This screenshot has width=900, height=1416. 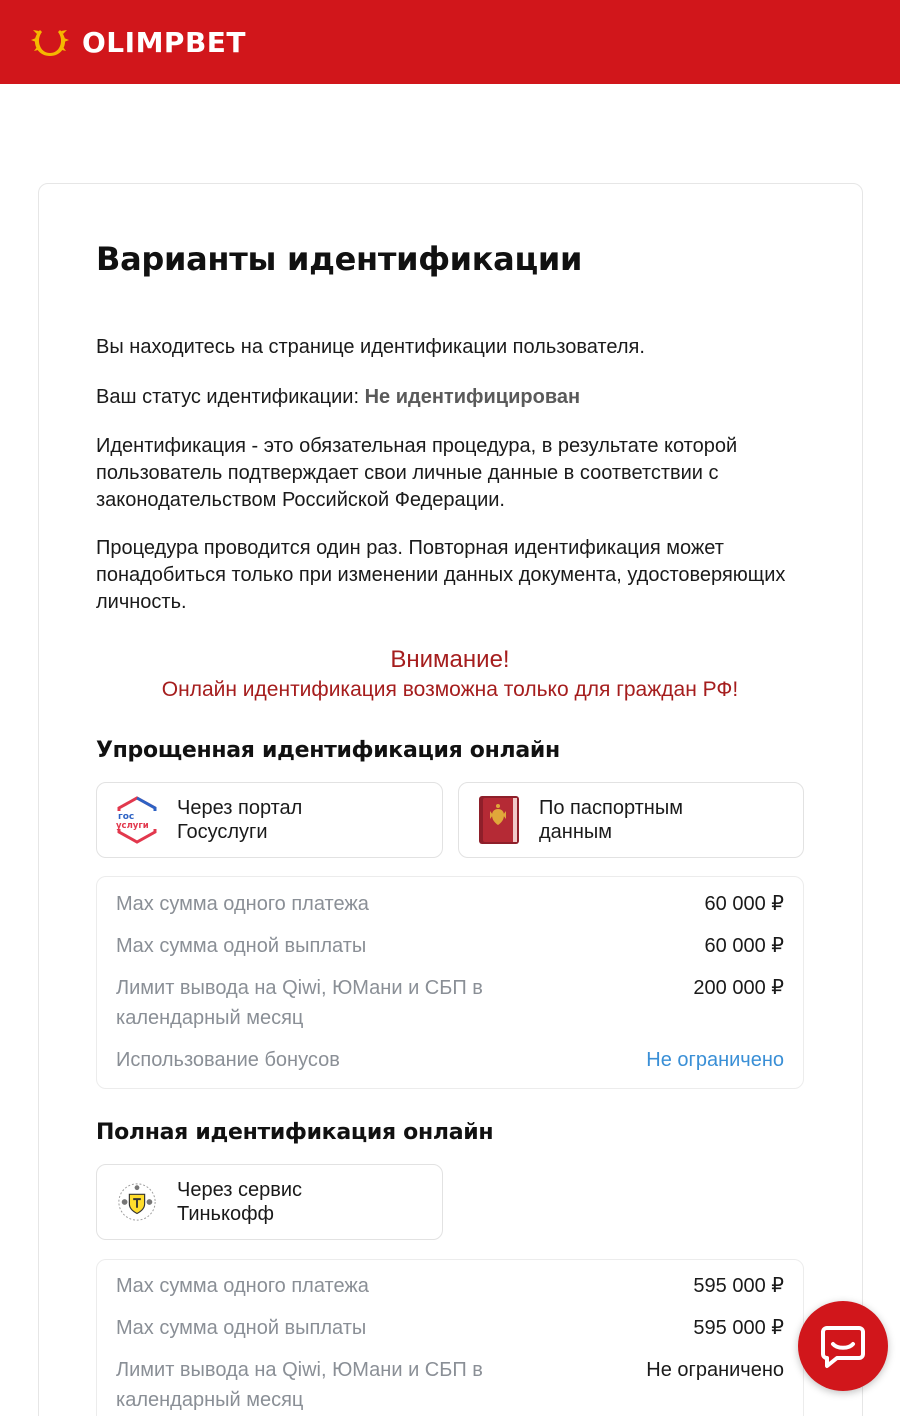 What do you see at coordinates (137, 1202) in the screenshot?
I see `tinkoff-icon` at bounding box center [137, 1202].